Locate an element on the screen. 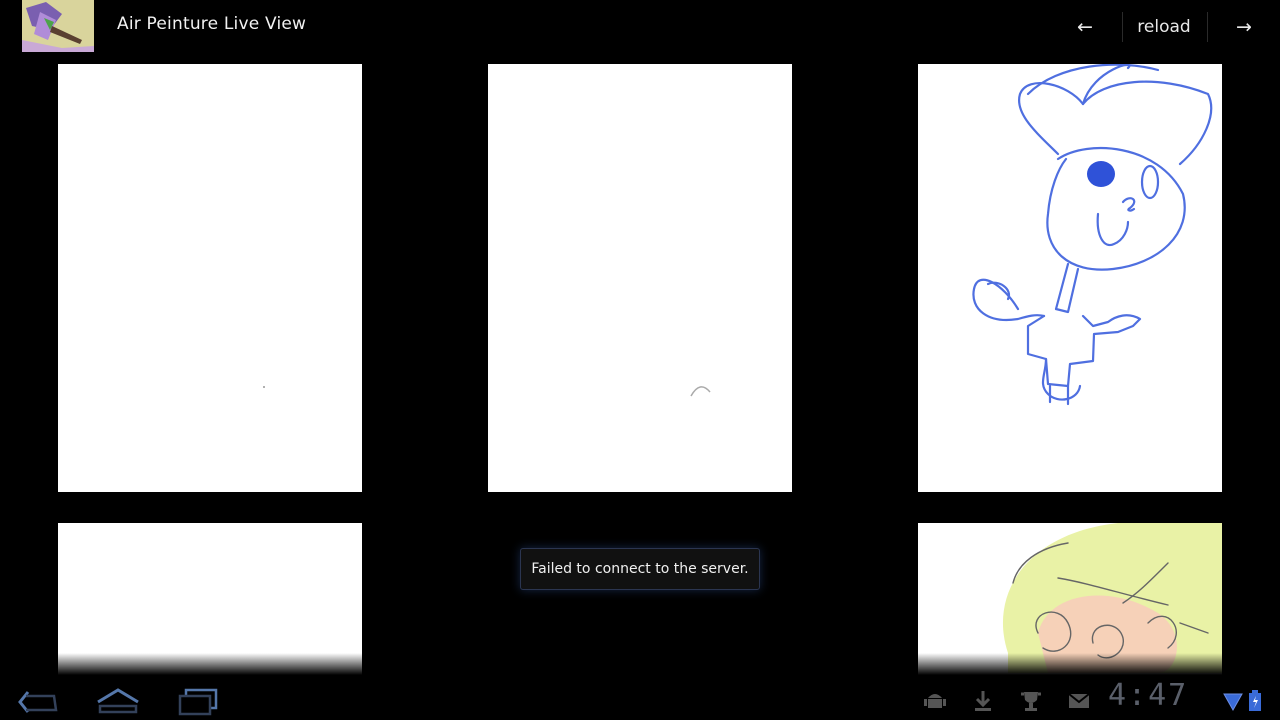  app-title: Air Peinture Live View is located at coordinates (212, 24).